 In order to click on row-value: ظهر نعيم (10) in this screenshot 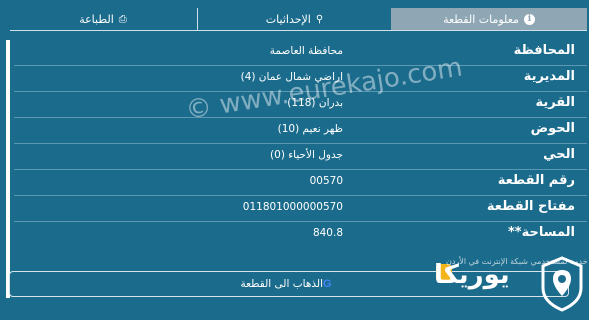, I will do `click(310, 129)`.